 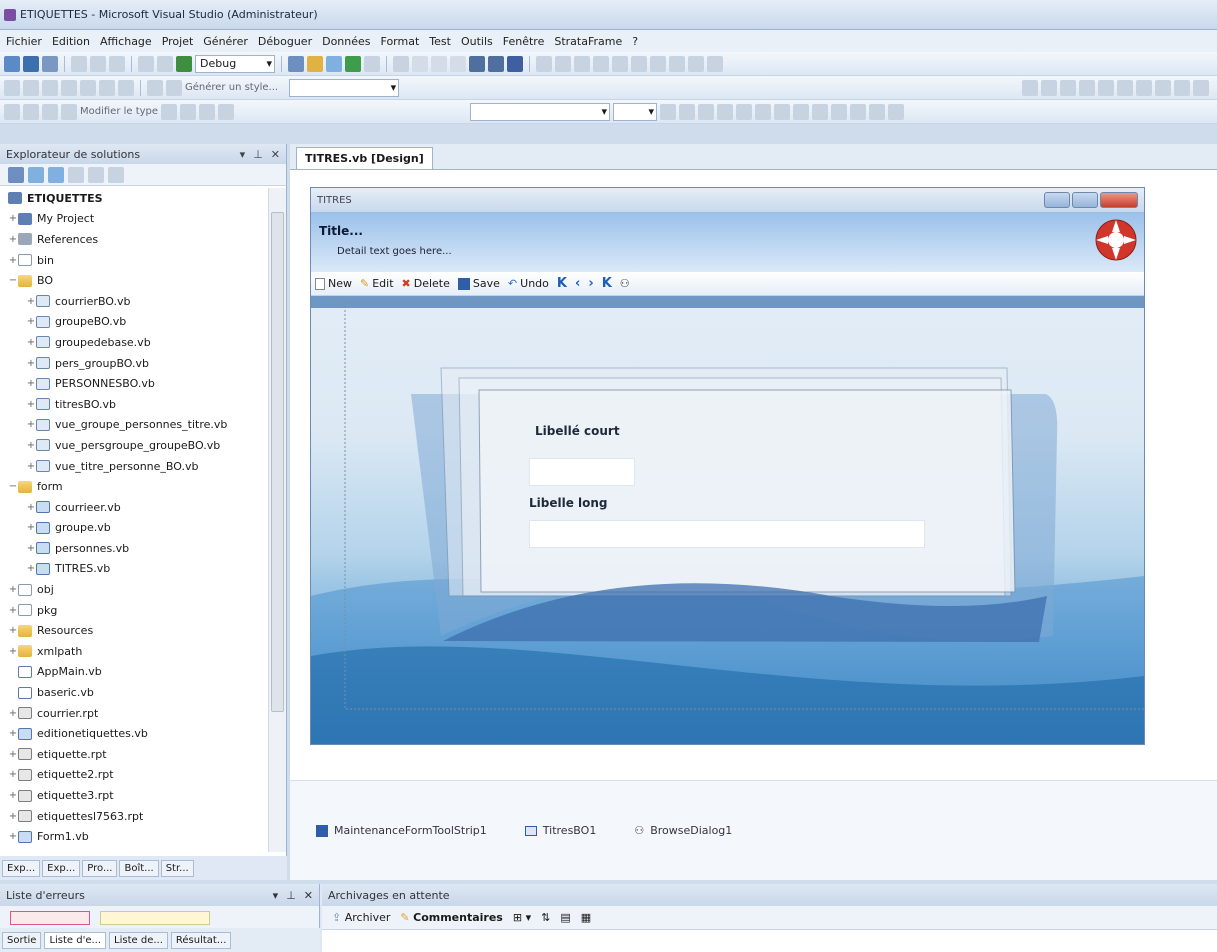 What do you see at coordinates (528, 283) in the screenshot?
I see `undo-button: ↶ Undo` at bounding box center [528, 283].